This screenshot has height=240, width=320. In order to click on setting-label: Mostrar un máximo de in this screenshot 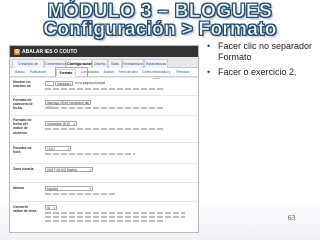, I will do `click(22, 84)`.